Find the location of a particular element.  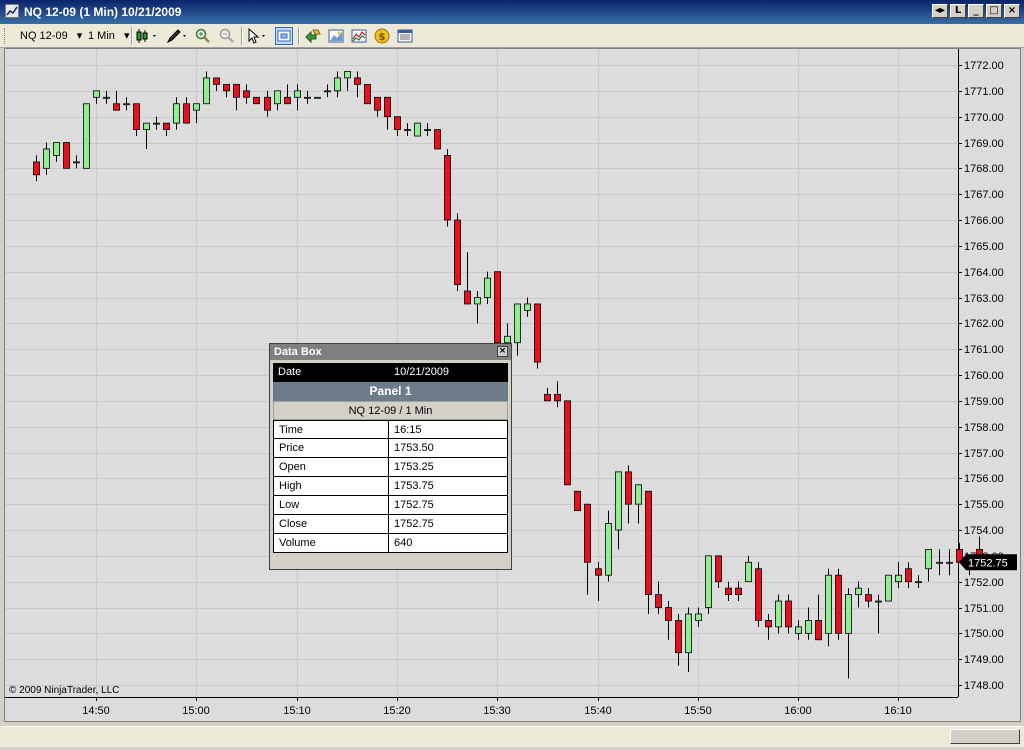

strategies-coin-icon: $ is located at coordinates (382, 36).